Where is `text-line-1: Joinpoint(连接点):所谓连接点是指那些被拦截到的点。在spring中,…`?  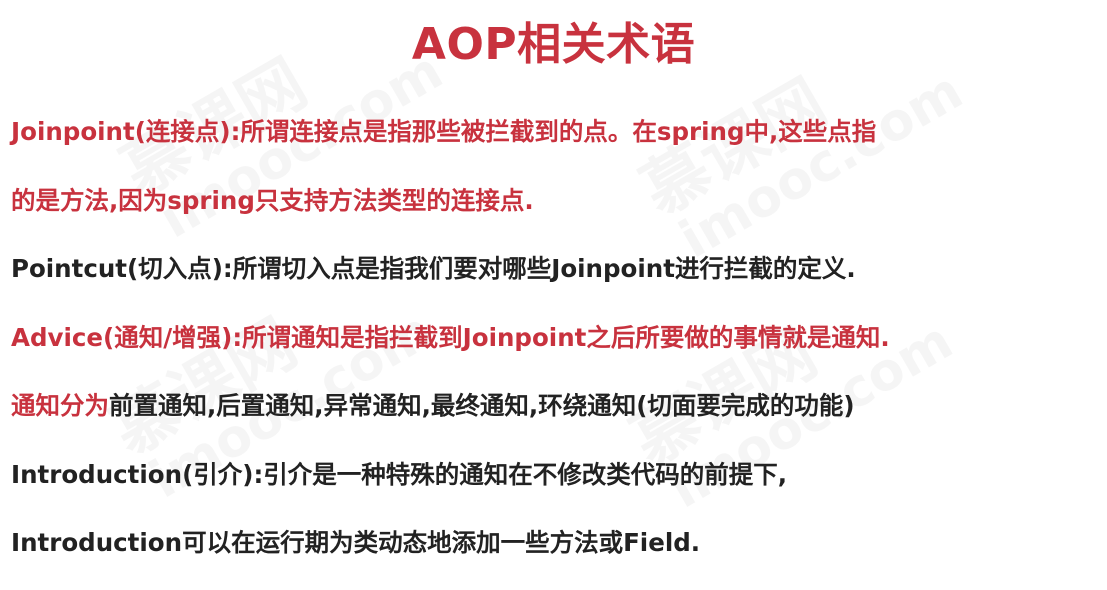 text-line-1: Joinpoint(连接点):所谓连接点是指那些被拦截到的点。在spring中,… is located at coordinates (553, 141).